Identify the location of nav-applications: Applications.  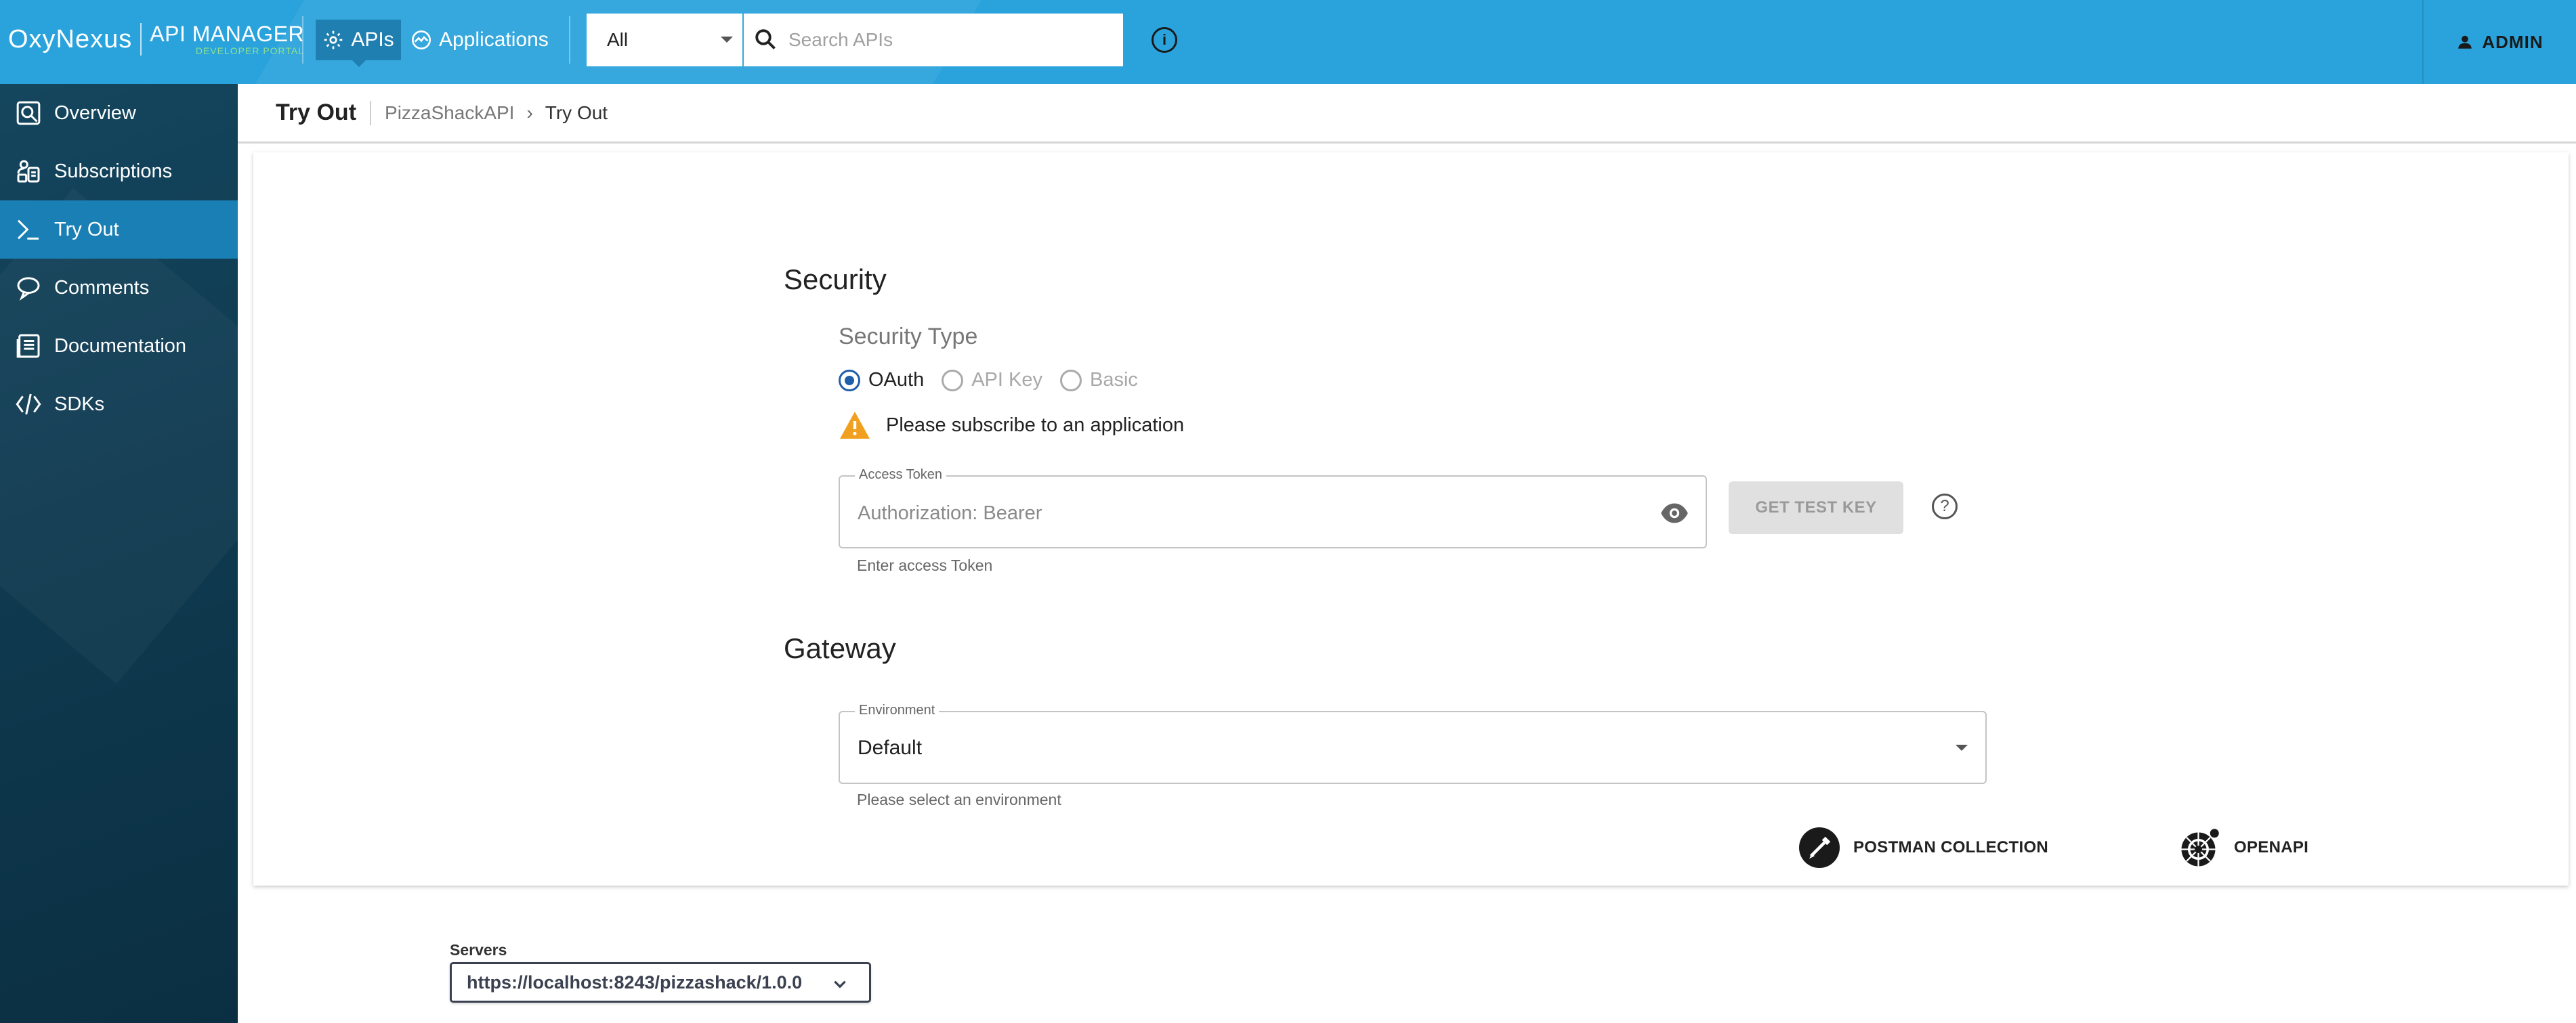
(479, 40).